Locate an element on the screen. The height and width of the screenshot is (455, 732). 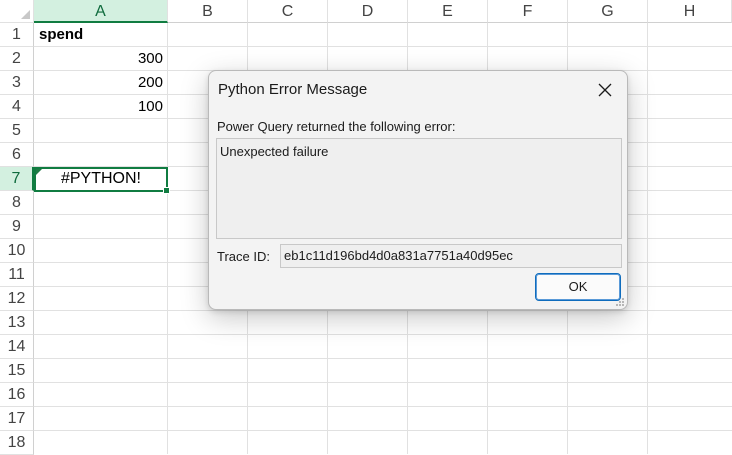
row-header-10: 10 is located at coordinates (17, 251).